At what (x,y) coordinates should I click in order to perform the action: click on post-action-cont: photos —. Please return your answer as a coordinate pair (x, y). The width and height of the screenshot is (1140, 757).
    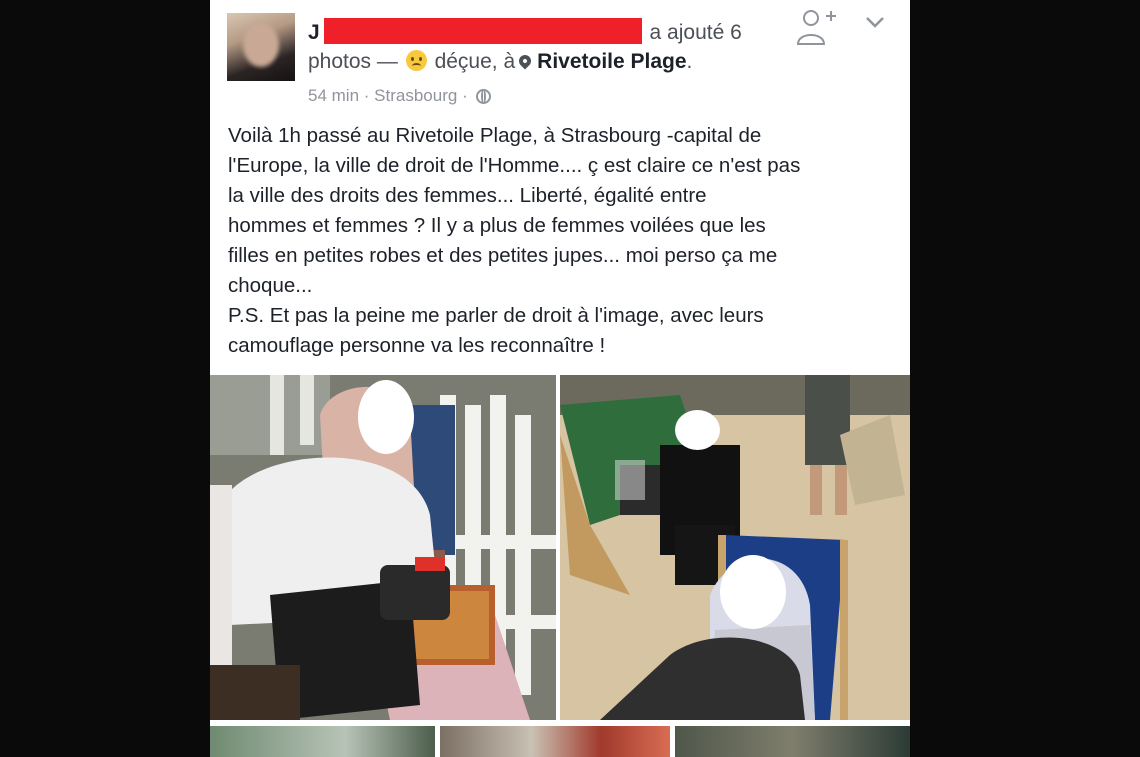
    Looking at the image, I should click on (353, 61).